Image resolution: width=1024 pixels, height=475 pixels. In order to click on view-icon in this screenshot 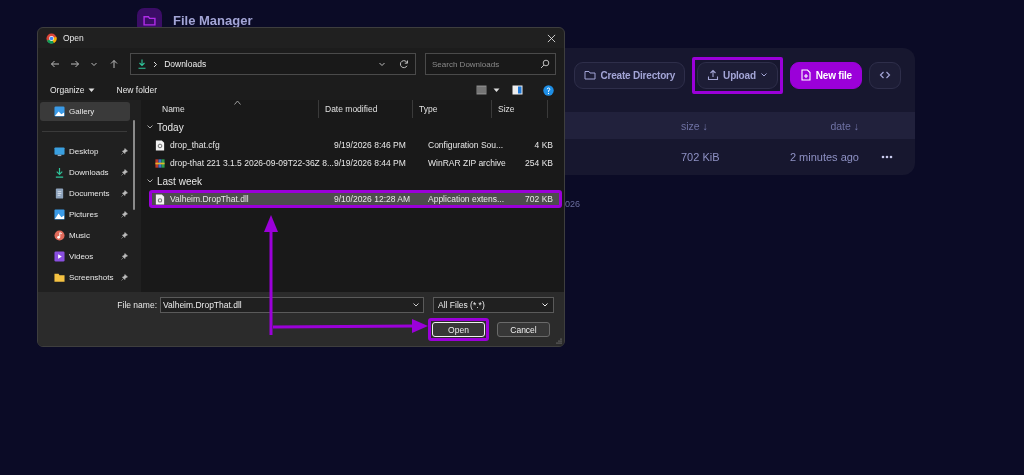, I will do `click(481, 90)`.